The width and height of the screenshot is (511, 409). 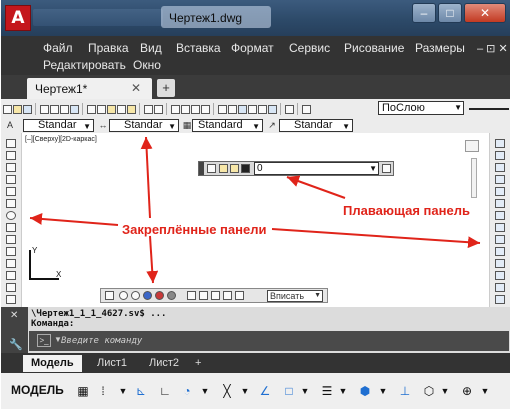 What do you see at coordinates (252, 109) in the screenshot?
I see `sheet-set-icon` at bounding box center [252, 109].